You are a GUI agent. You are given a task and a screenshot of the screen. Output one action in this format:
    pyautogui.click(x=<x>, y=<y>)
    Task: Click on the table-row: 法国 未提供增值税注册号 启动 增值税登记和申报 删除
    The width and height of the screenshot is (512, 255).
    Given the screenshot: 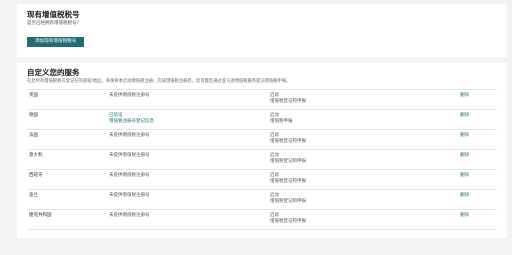 What is the action you would take?
    pyautogui.click(x=262, y=139)
    